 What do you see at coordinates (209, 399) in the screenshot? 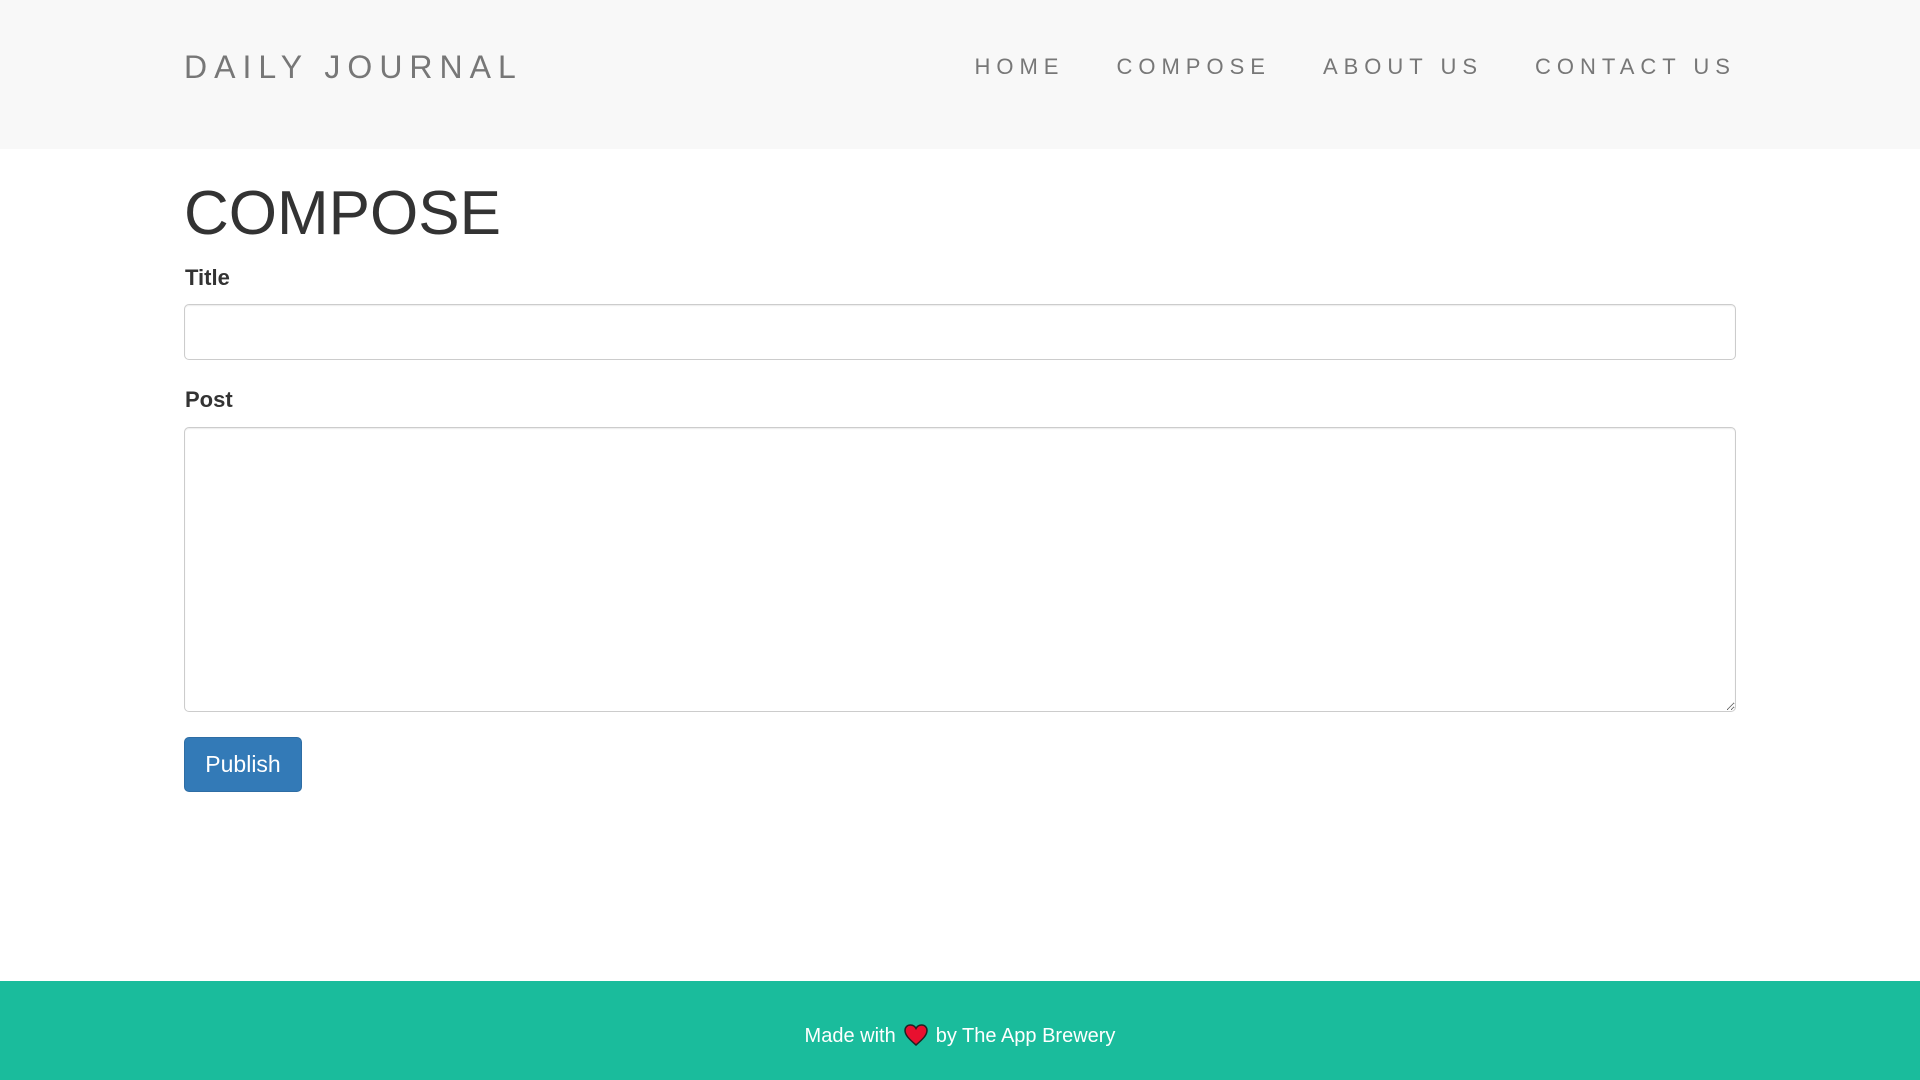
I see `post-label: Post` at bounding box center [209, 399].